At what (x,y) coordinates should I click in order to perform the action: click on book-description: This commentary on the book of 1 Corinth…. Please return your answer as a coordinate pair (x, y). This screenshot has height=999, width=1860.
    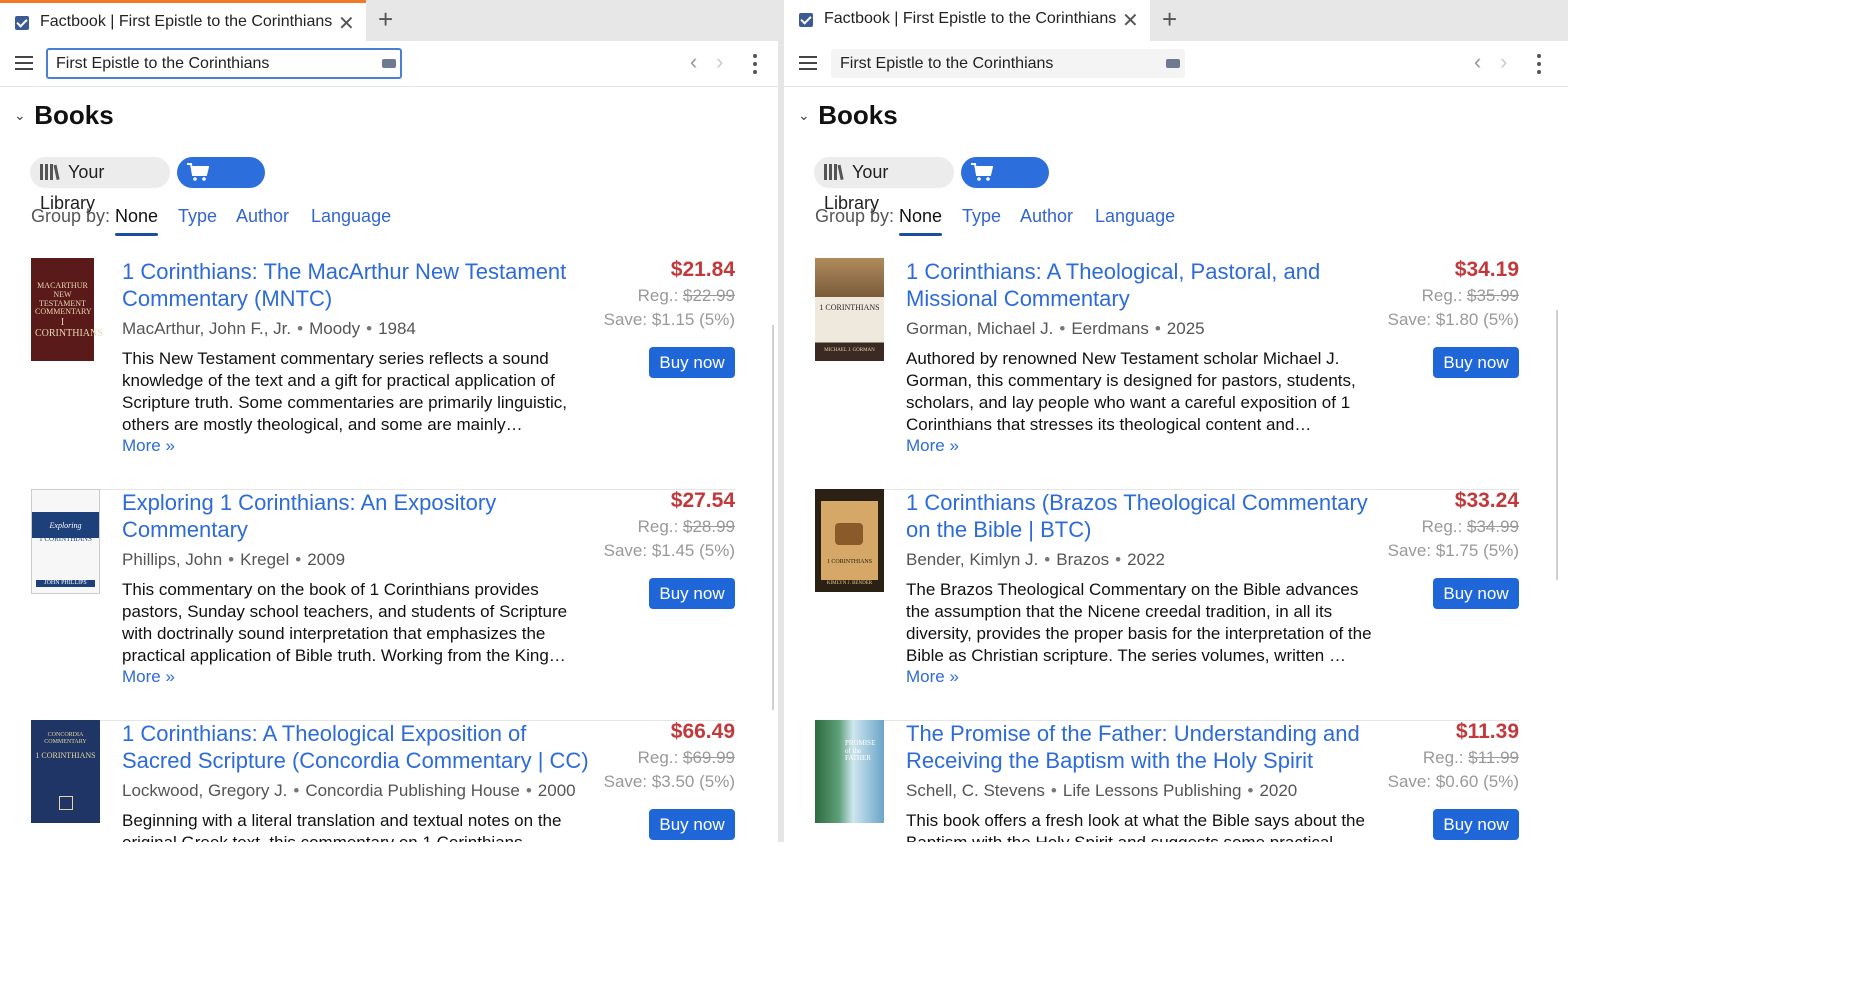
    Looking at the image, I should click on (345, 622).